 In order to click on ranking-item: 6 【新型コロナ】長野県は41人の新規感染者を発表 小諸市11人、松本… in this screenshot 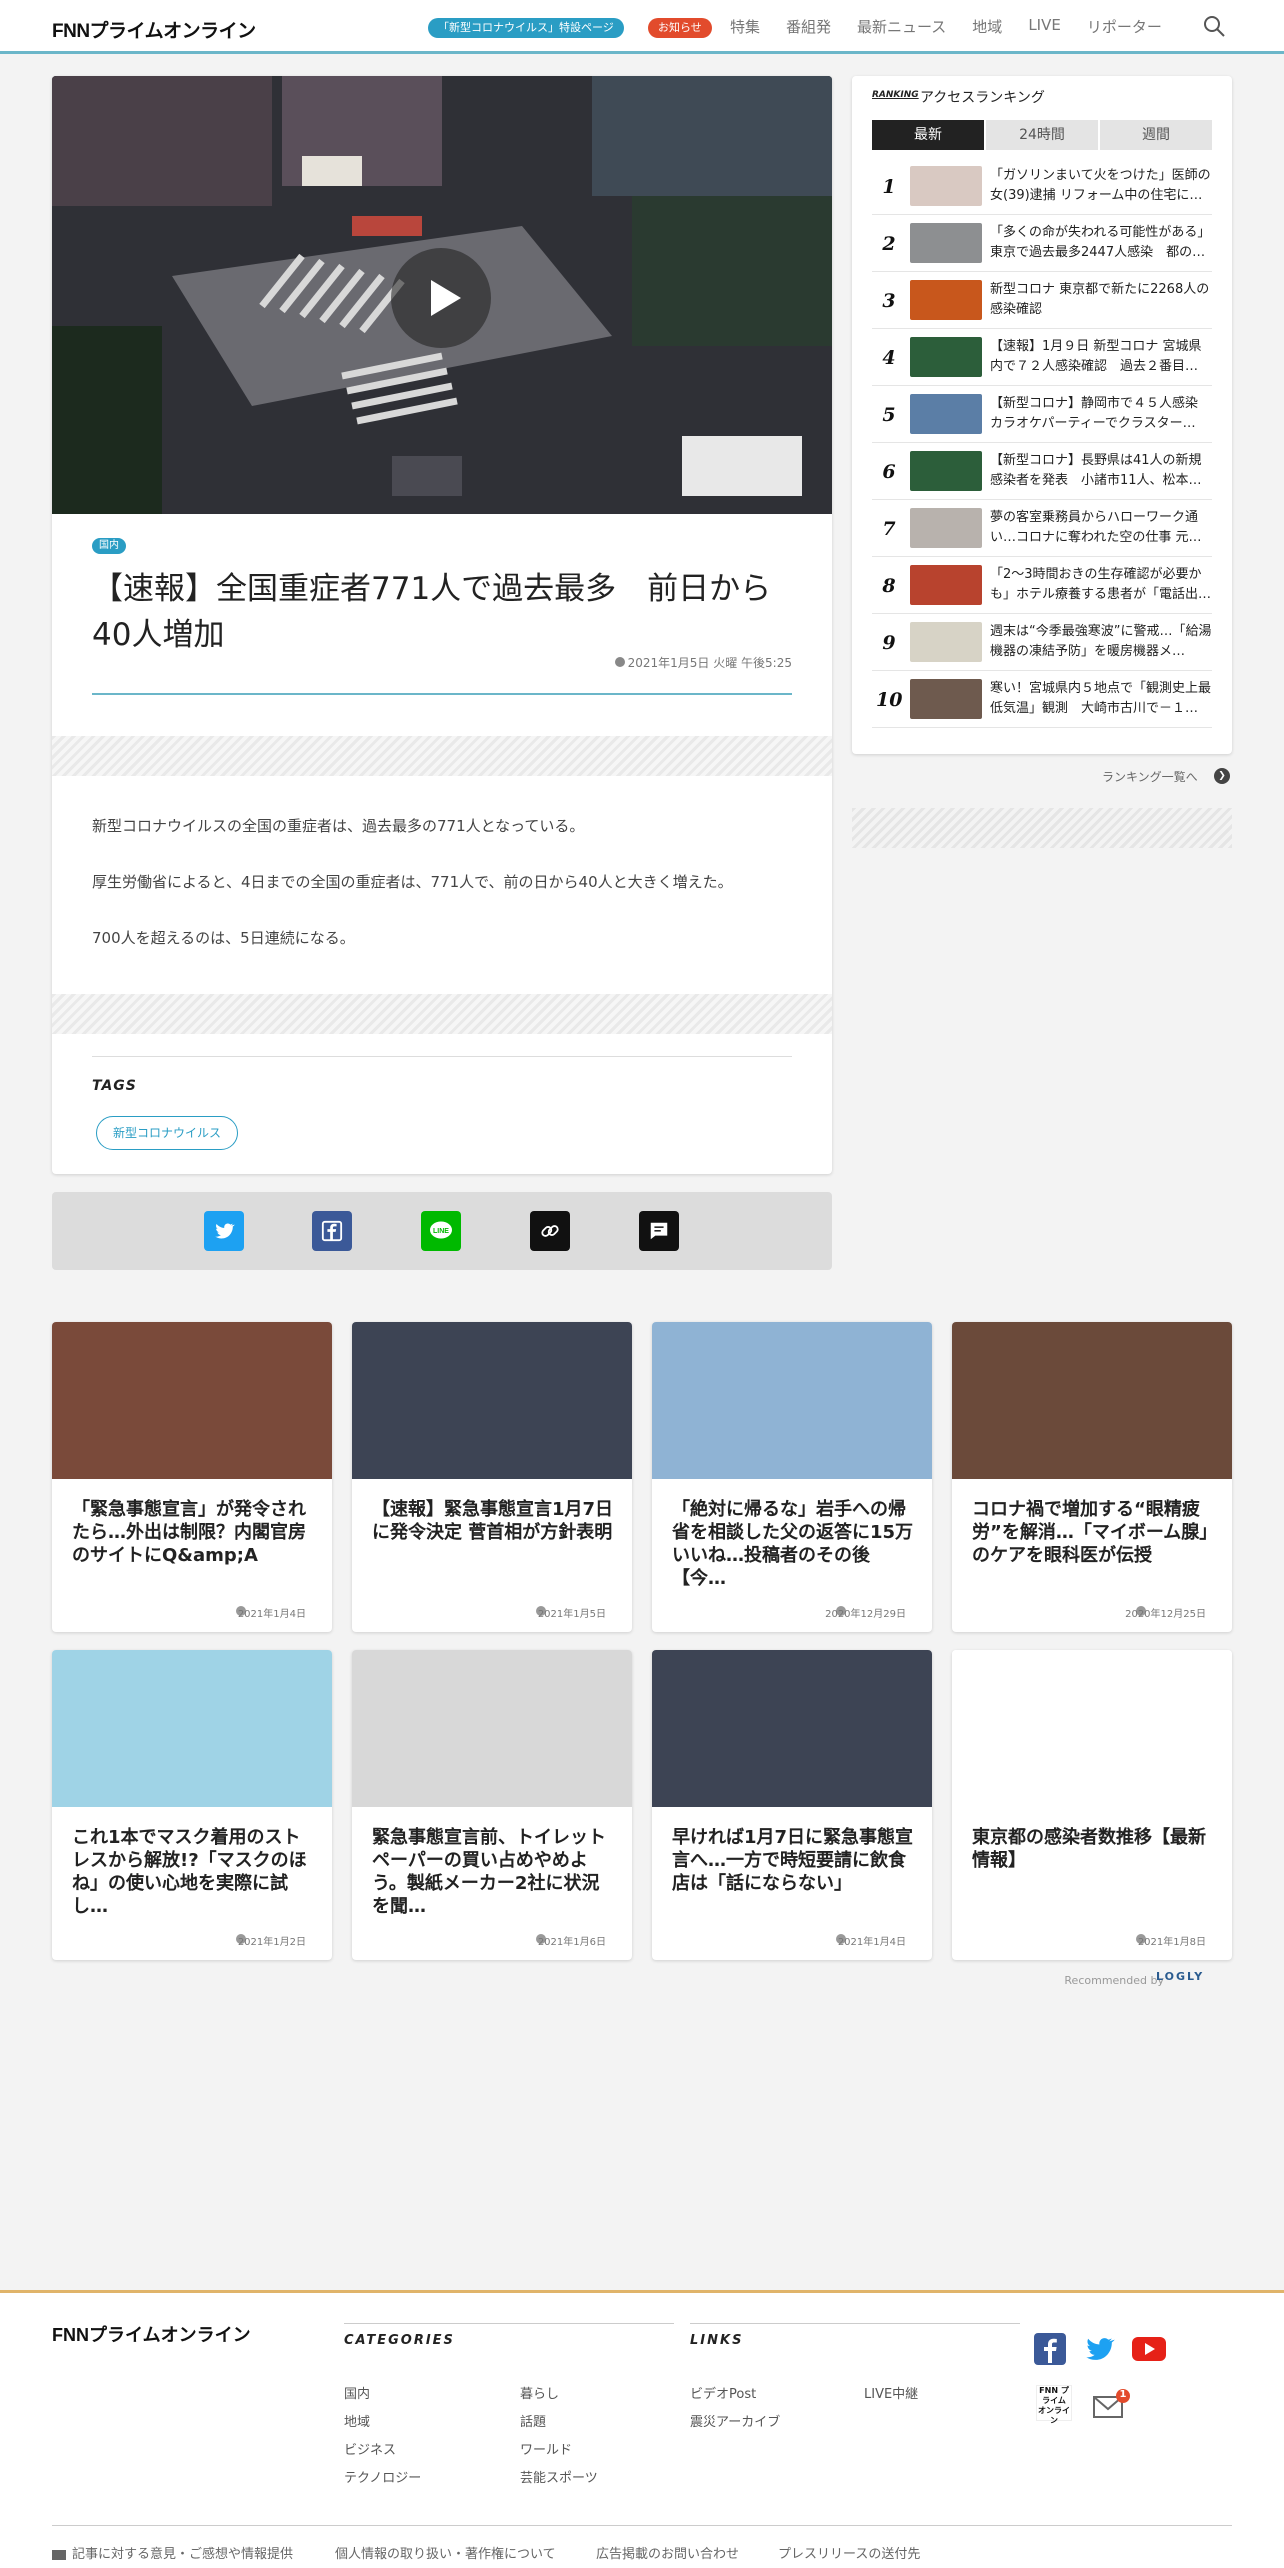, I will do `click(1042, 471)`.